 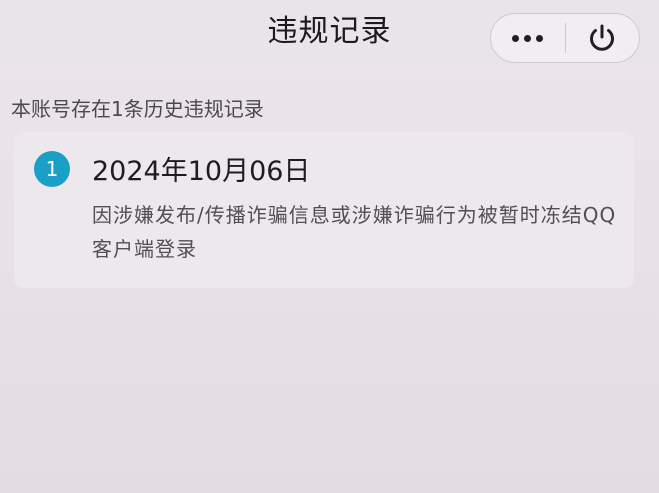 I want to click on violation-summary: 本账号存在1条历史违规记录, so click(x=137, y=109).